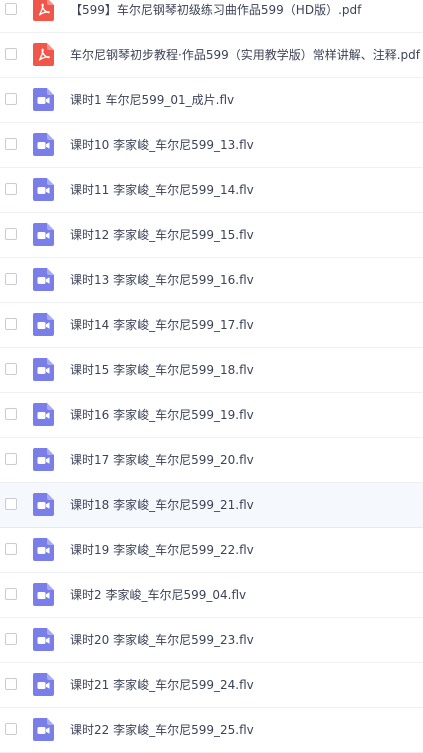 The width and height of the screenshot is (423, 753). I want to click on file-row: 课时2 李家峻_车尔尼599_04.flv, so click(211, 595).